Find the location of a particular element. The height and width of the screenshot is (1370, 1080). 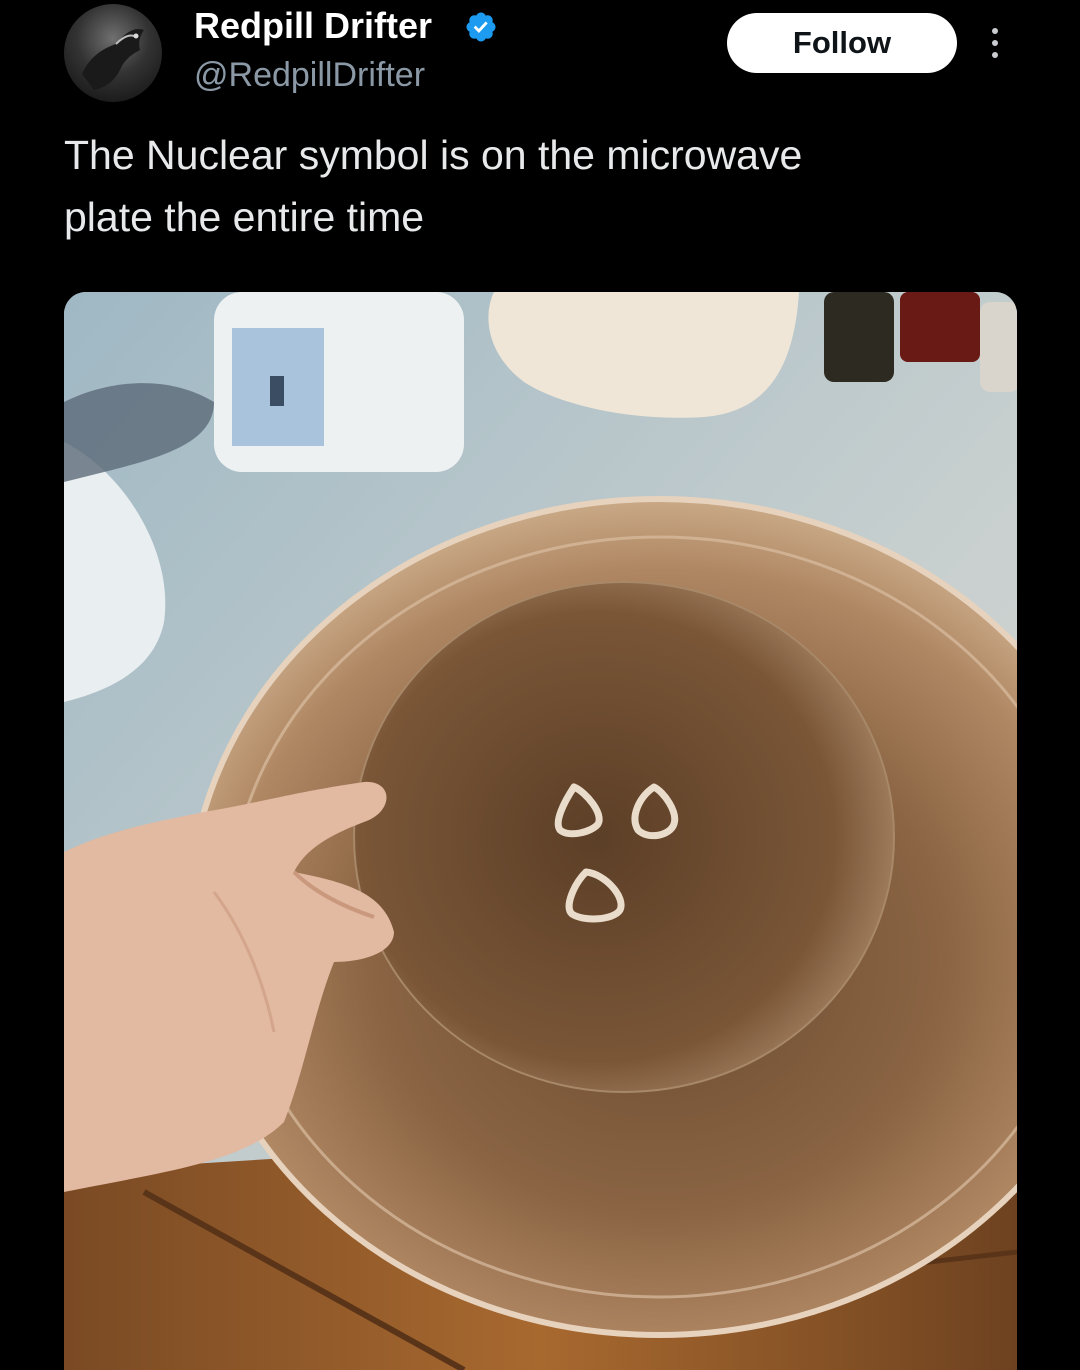

avatar-image is located at coordinates (113, 59).